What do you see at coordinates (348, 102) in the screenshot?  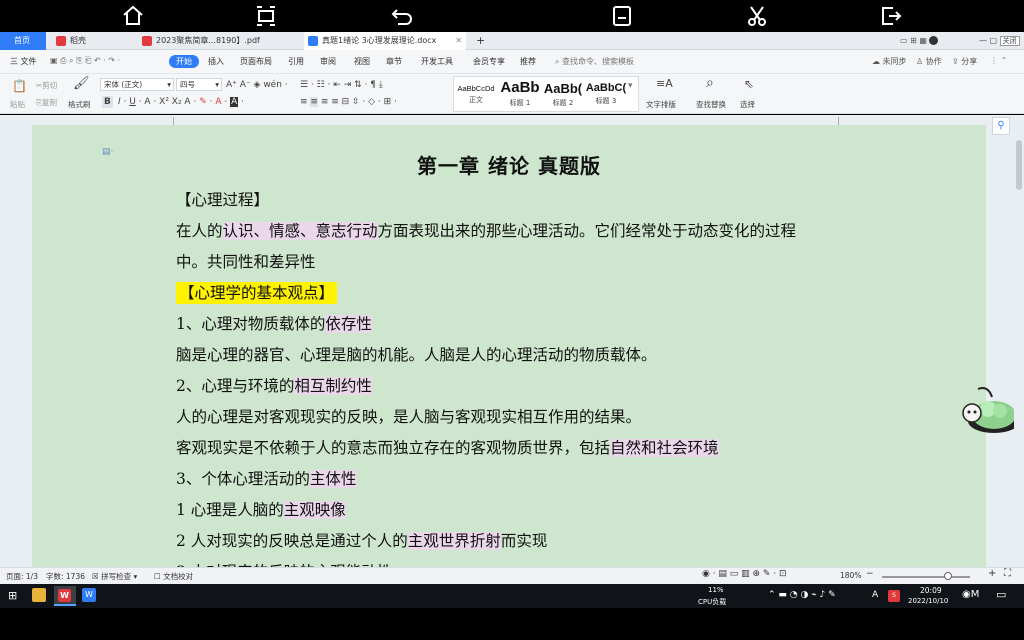 I see `alignment-icons: ≡ ≡ ≡ ≡ ⊟ ⇳ · ◇ · ⊞ ·` at bounding box center [348, 102].